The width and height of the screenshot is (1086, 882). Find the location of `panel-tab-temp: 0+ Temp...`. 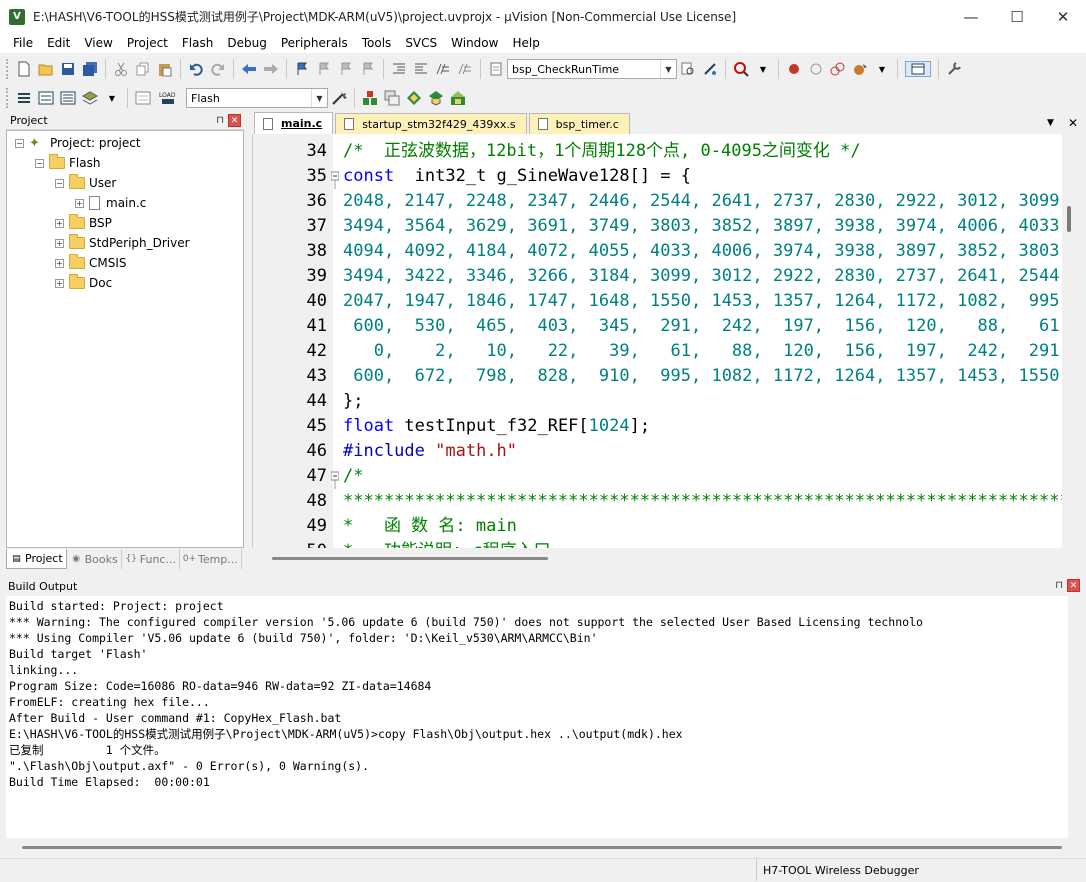

panel-tab-temp: 0+ Temp... is located at coordinates (211, 559).